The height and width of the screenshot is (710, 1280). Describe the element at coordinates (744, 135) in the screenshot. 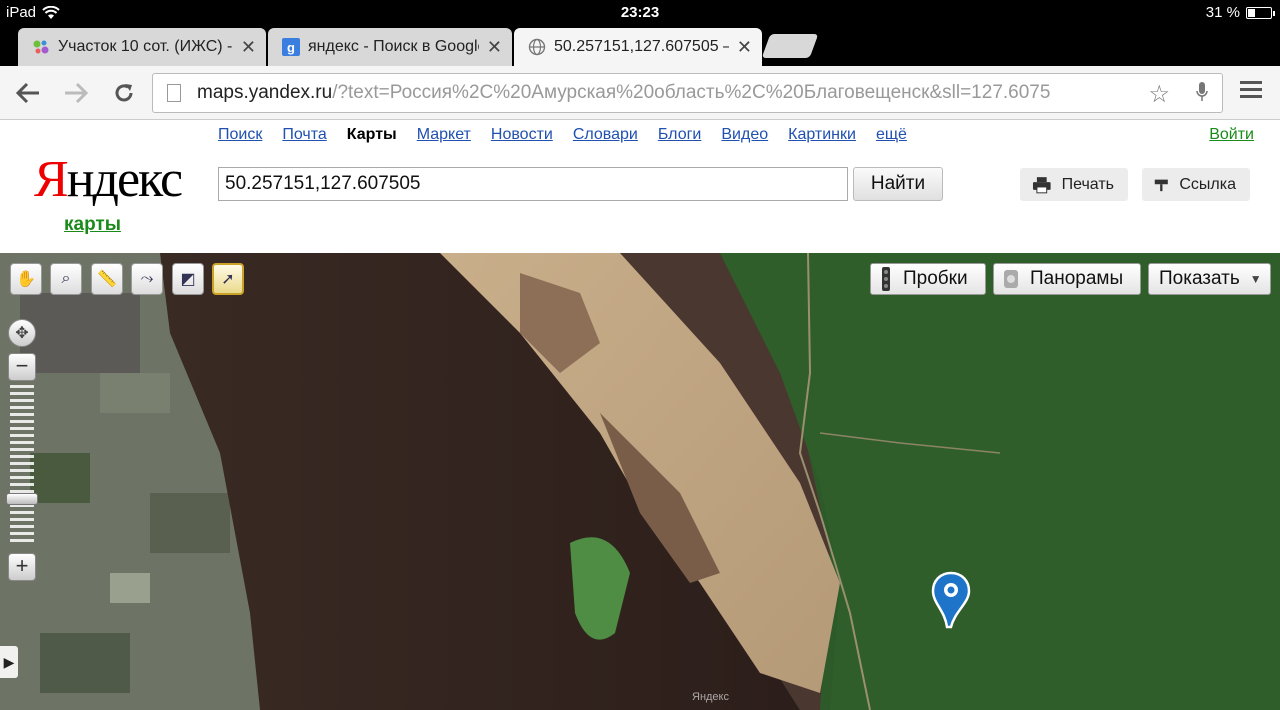

I see `nav-video: Видео` at that location.